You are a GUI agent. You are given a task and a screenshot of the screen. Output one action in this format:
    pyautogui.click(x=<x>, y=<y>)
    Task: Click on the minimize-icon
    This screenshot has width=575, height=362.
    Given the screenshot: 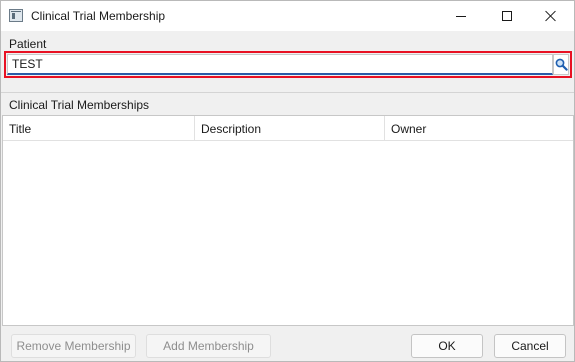 What is the action you would take?
    pyautogui.click(x=461, y=16)
    